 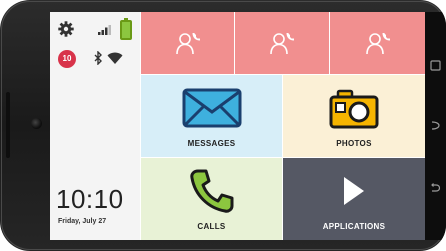 I want to click on play-arrow-icon, so click(x=354, y=191).